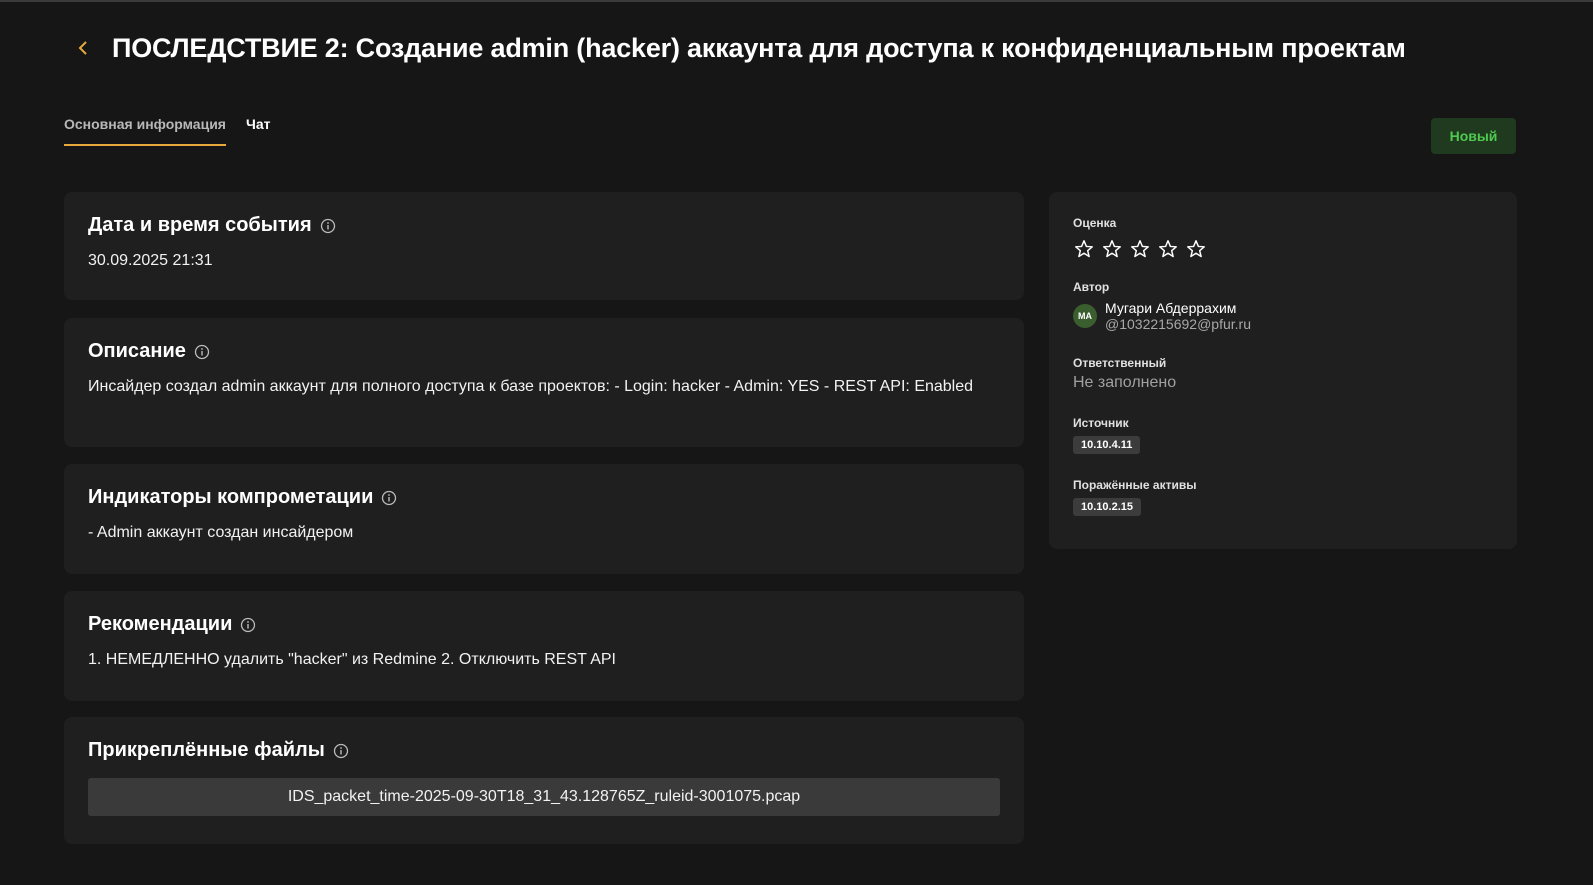  What do you see at coordinates (206, 750) in the screenshot?
I see `attachments-title: Прикреплённые файлы` at bounding box center [206, 750].